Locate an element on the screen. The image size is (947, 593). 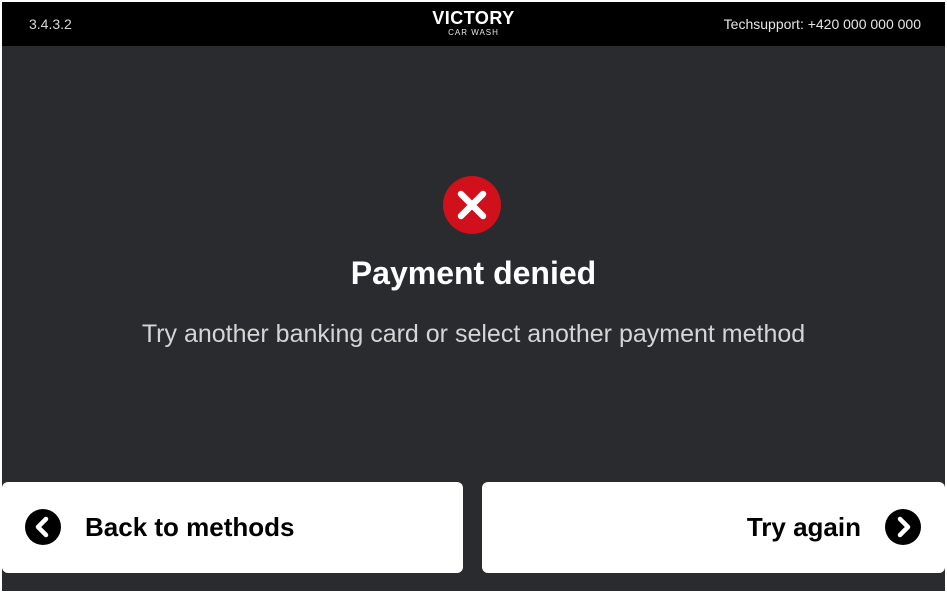
back-button-label: Back to methods is located at coordinates (190, 527).